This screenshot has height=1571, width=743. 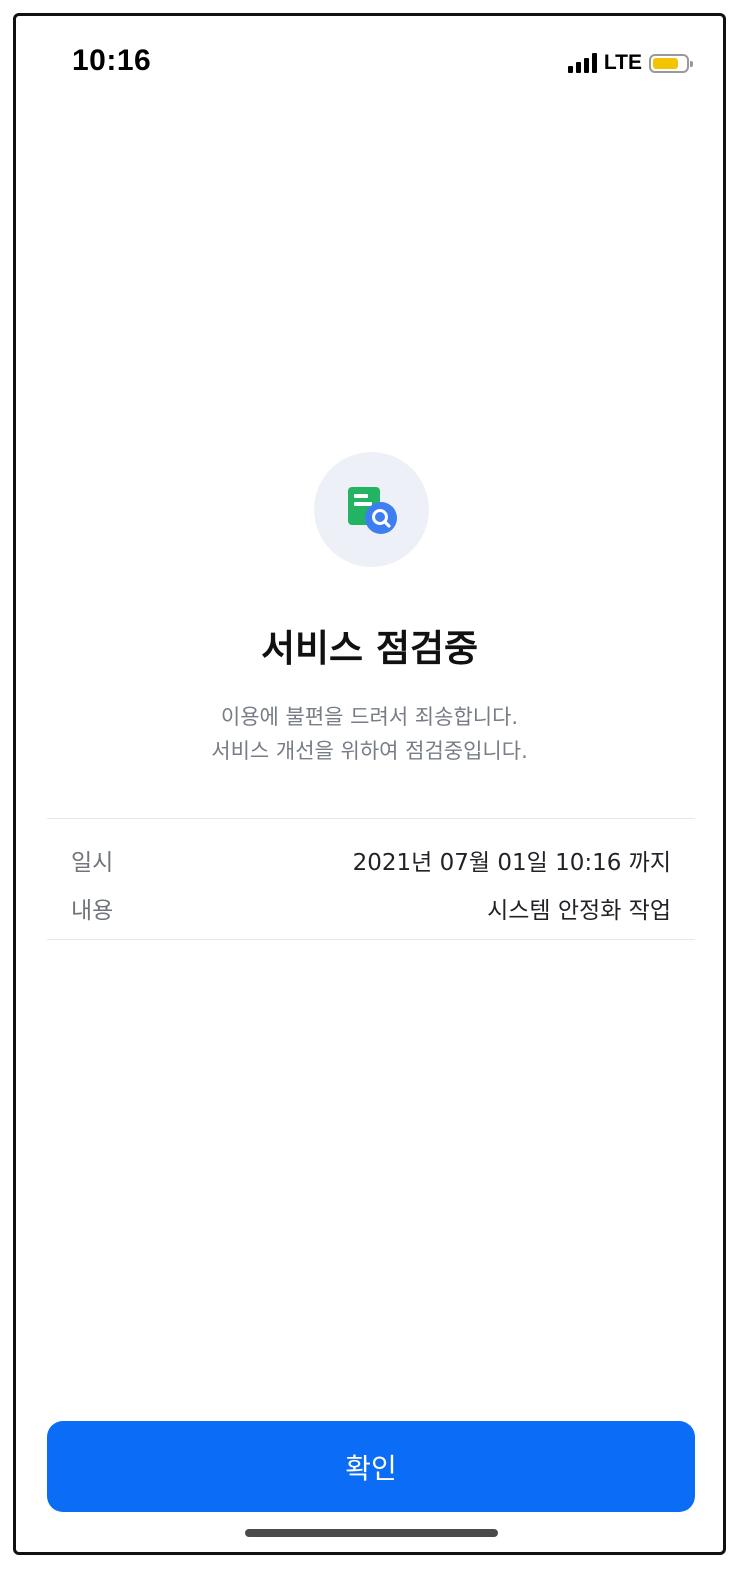 What do you see at coordinates (92, 911) in the screenshot?
I see `info-label: 내용` at bounding box center [92, 911].